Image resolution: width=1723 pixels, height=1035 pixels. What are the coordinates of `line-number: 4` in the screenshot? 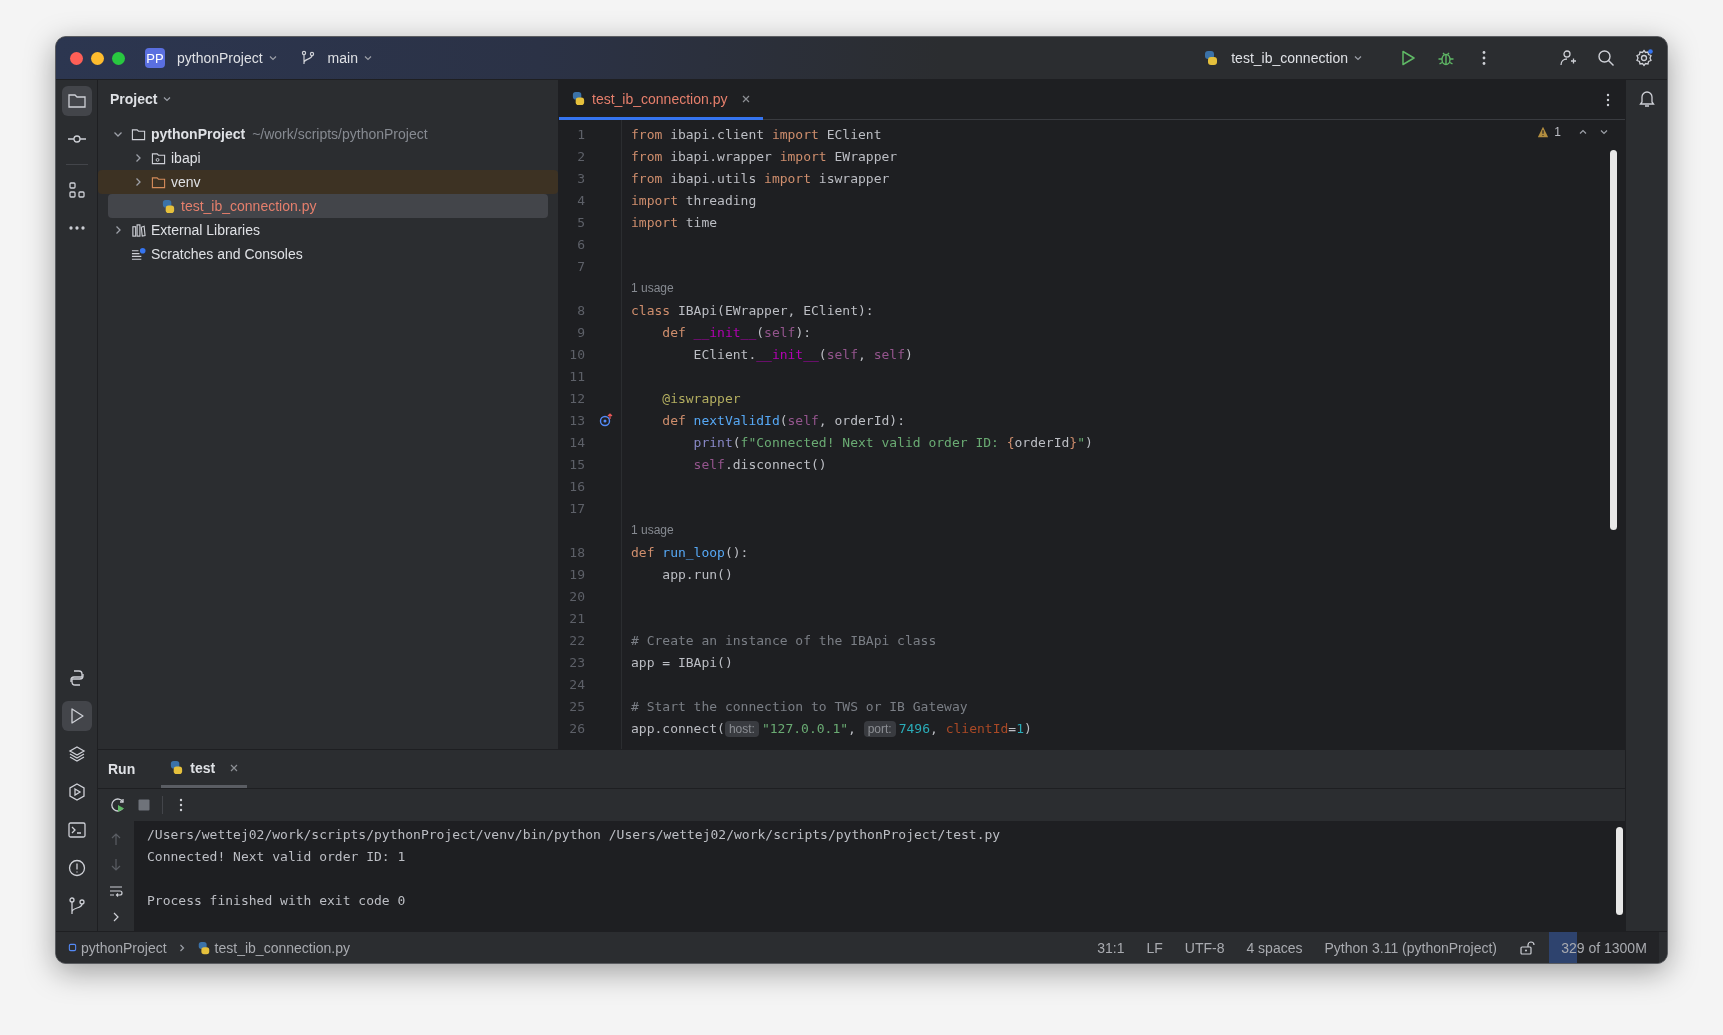 It's located at (580, 200).